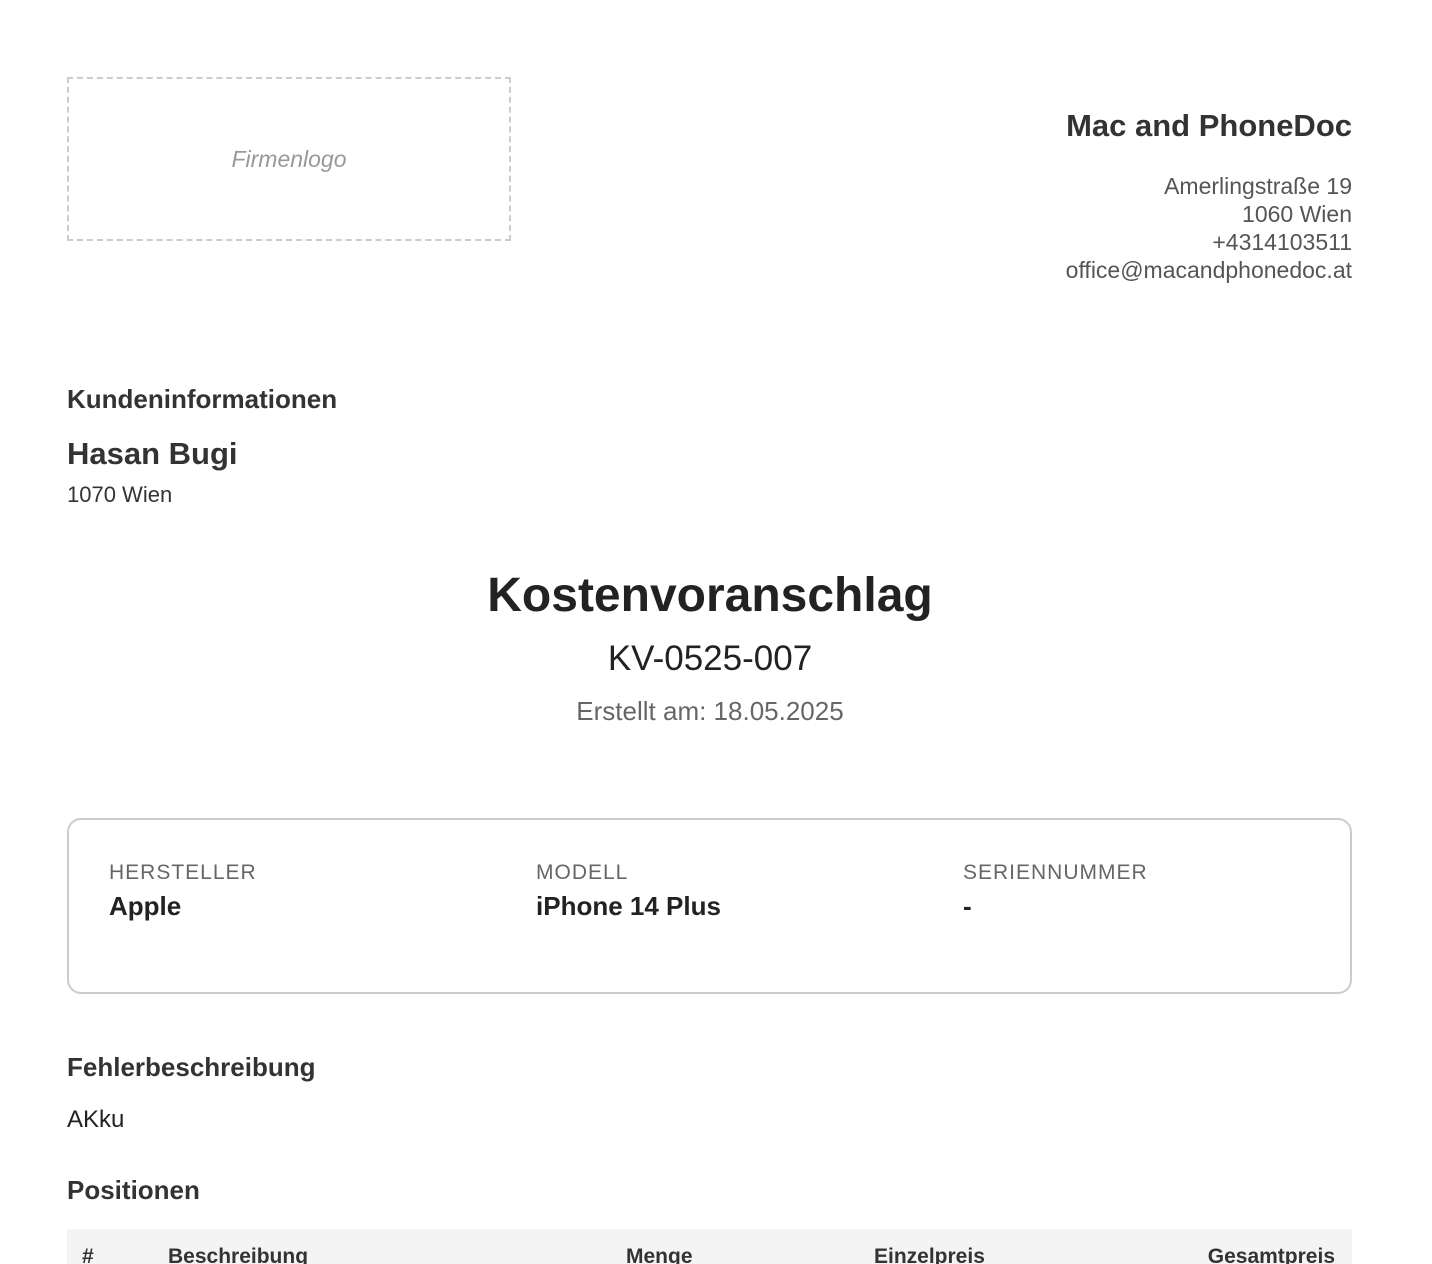 This screenshot has width=1432, height=1264. Describe the element at coordinates (120, 494) in the screenshot. I see `customer-city: 1070 Wien` at that location.